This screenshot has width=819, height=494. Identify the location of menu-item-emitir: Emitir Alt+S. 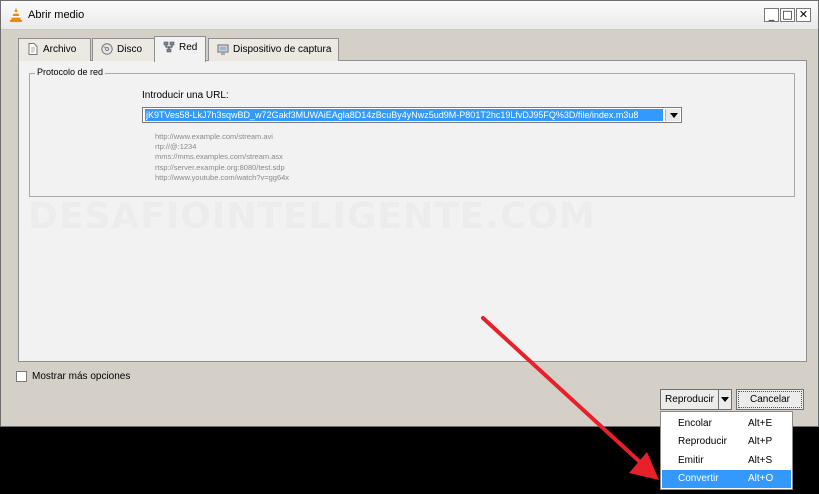
(726, 461).